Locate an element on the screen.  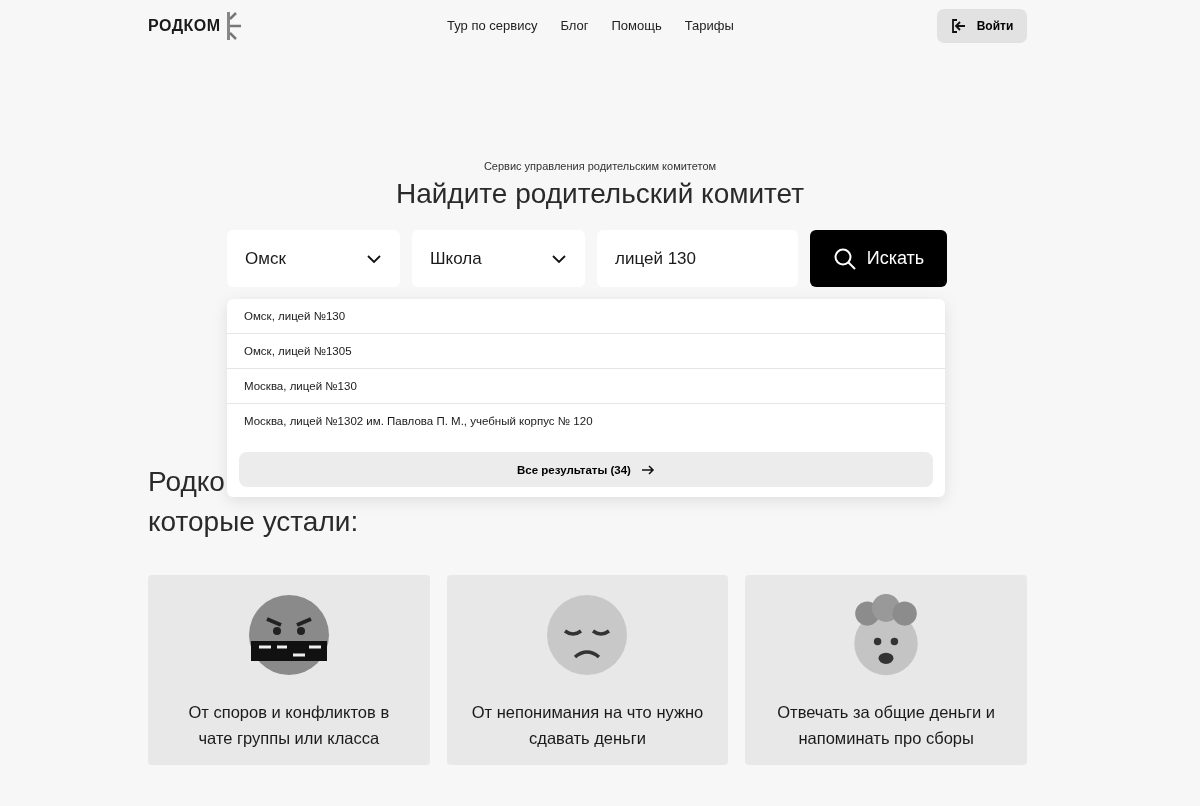
suggestion-item: Москва, лицей №1302 им. Павлова П. М., учебный корпус № 120 is located at coordinates (586, 423).